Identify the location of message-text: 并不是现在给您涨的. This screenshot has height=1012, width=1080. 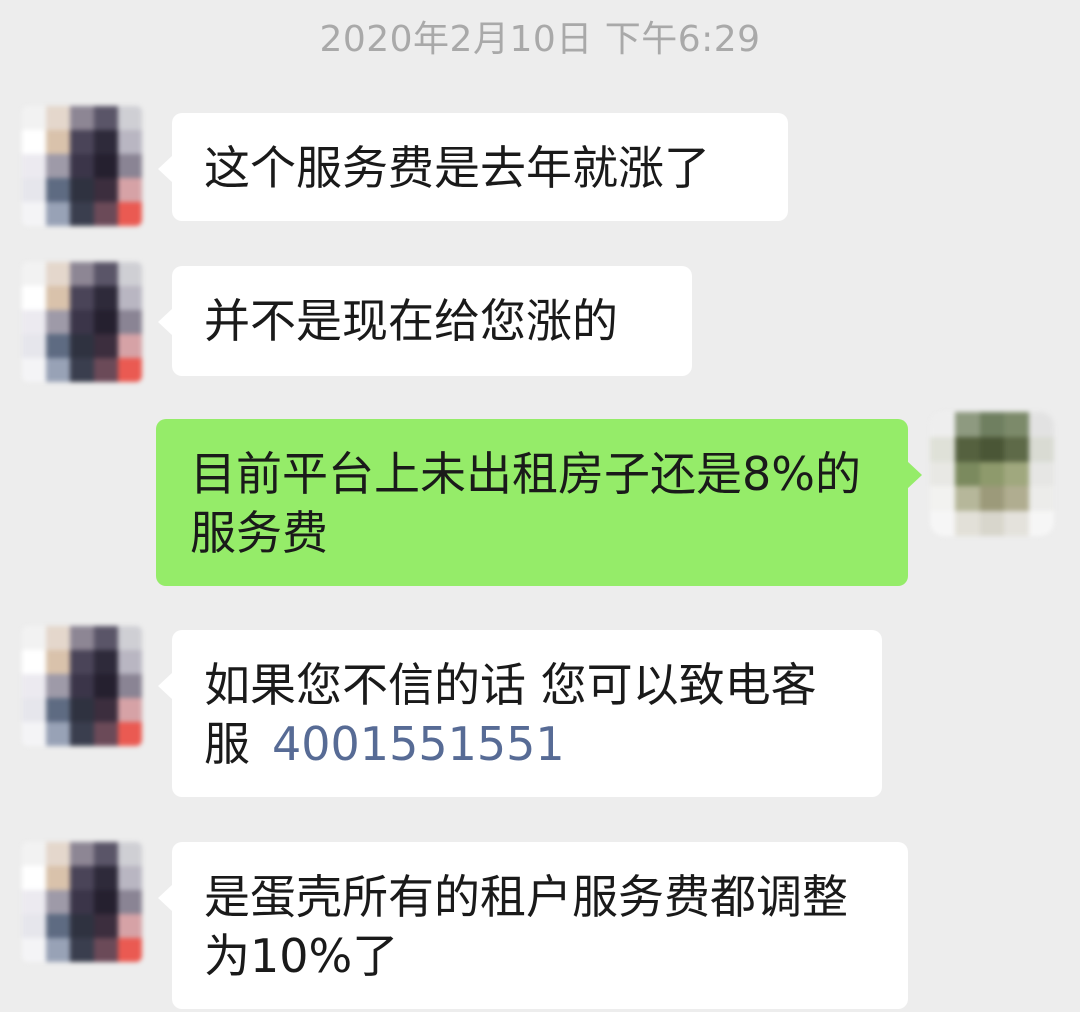
(411, 321).